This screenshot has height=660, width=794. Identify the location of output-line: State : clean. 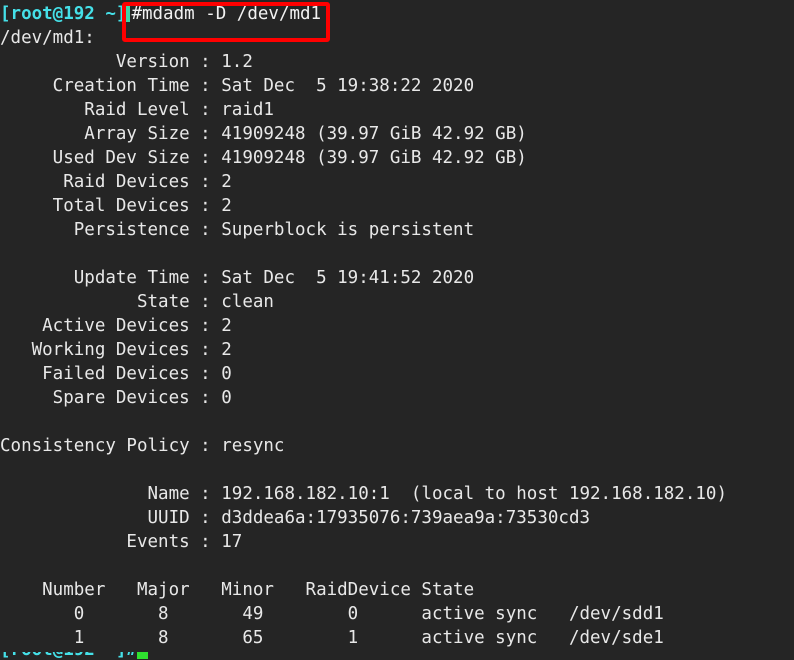
(137, 302).